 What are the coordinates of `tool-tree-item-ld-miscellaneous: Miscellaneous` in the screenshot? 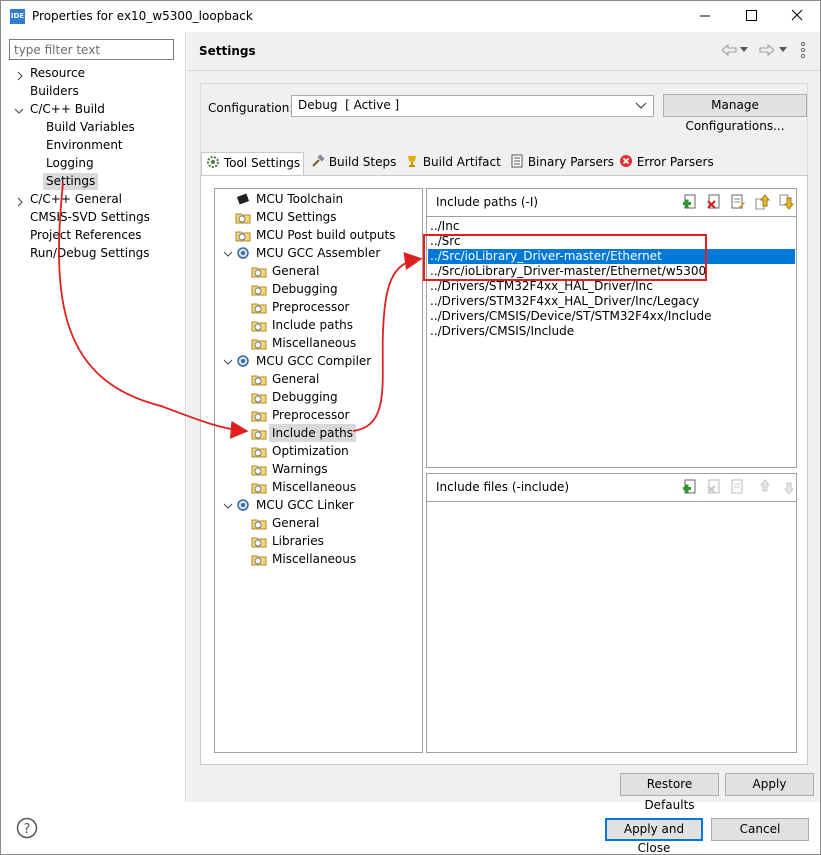 It's located at (314, 559).